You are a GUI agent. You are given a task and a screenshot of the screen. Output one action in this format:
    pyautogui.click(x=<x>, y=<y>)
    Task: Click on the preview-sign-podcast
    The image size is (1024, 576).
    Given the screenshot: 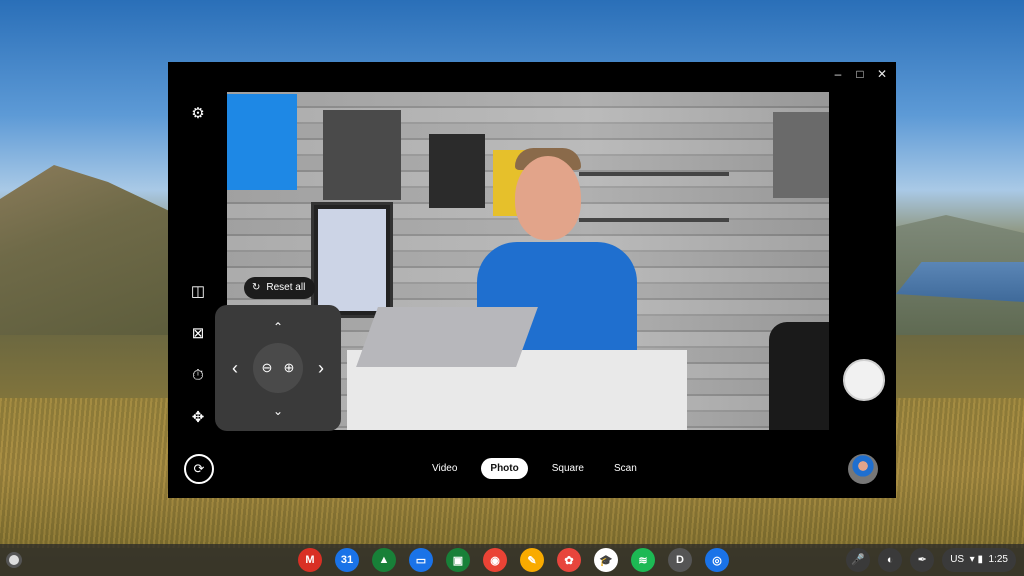 What is the action you would take?
    pyautogui.click(x=801, y=155)
    